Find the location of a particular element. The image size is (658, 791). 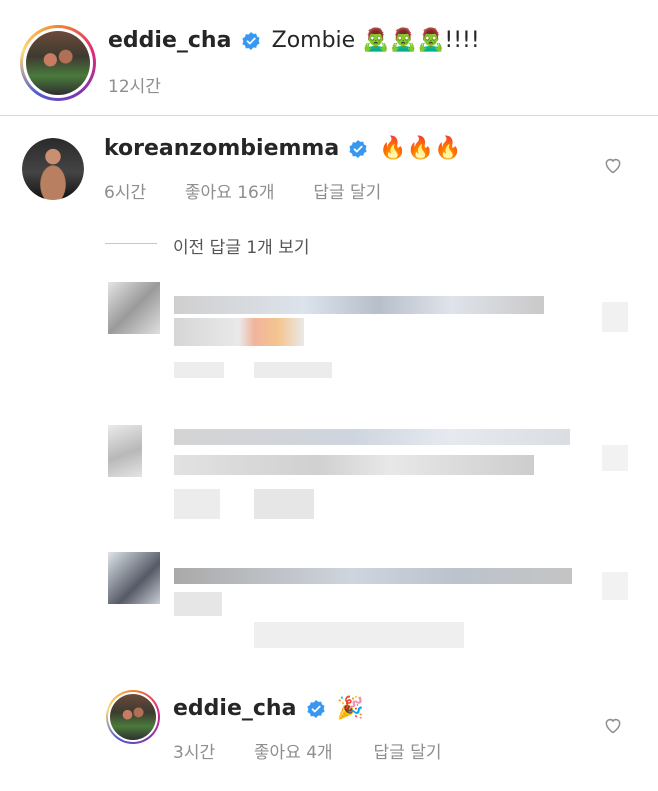

reply-username: eddie_cha is located at coordinates (234, 708).